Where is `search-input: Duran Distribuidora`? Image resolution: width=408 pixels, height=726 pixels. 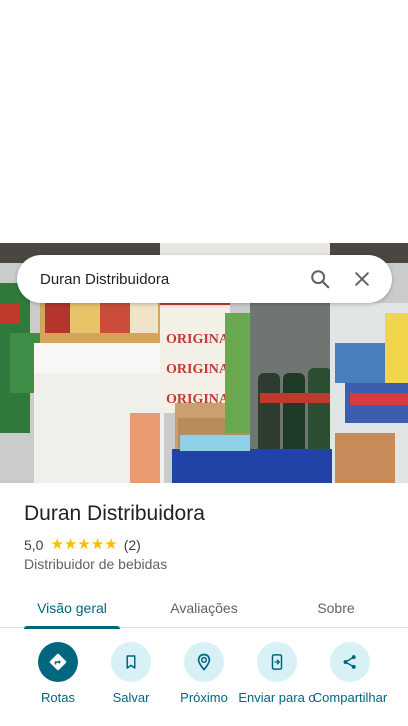
search-input: Duran Distribuidora is located at coordinates (167, 279).